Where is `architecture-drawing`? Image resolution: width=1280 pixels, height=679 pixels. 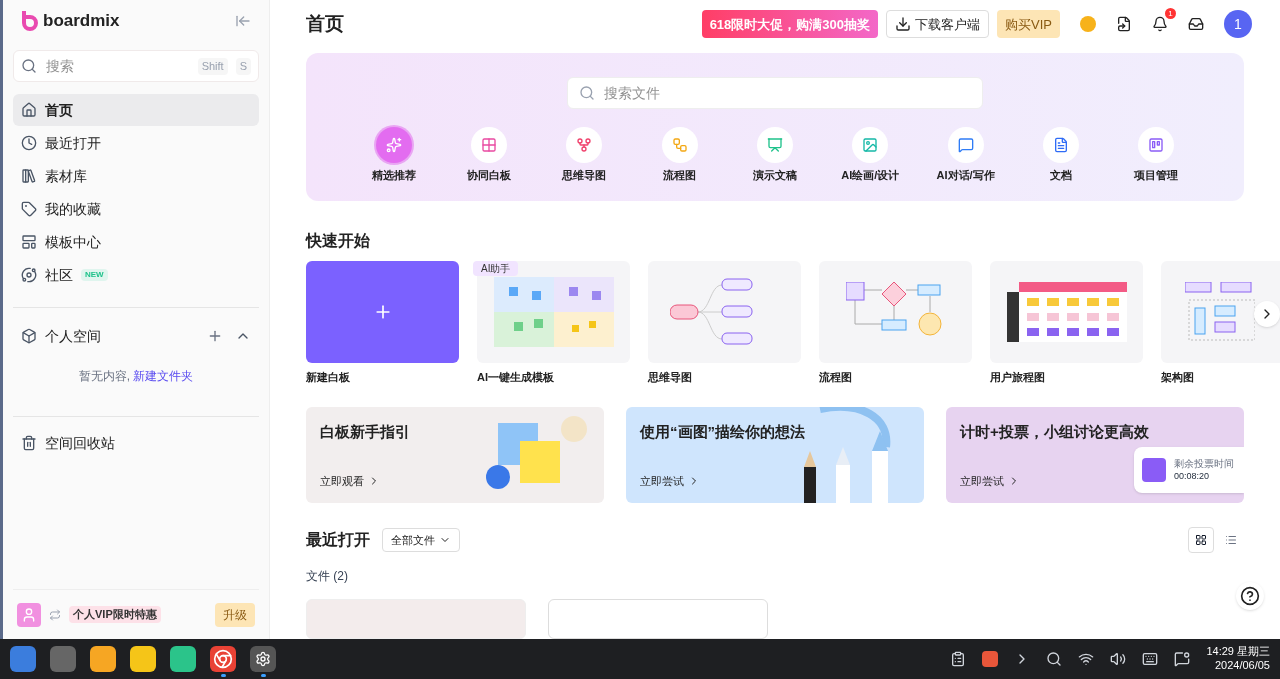
architecture-drawing is located at coordinates (1220, 311).